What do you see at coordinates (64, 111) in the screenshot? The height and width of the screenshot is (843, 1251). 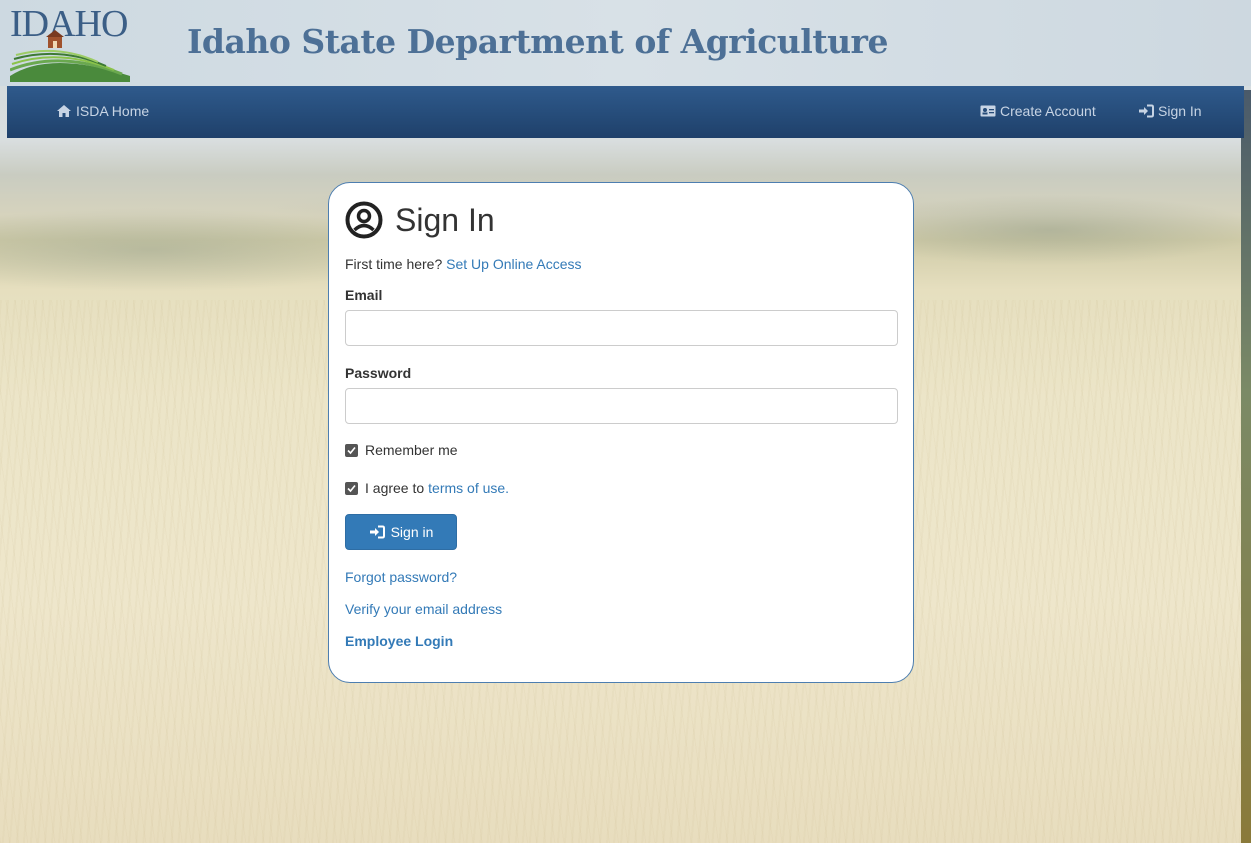 I see `home-icon` at bounding box center [64, 111].